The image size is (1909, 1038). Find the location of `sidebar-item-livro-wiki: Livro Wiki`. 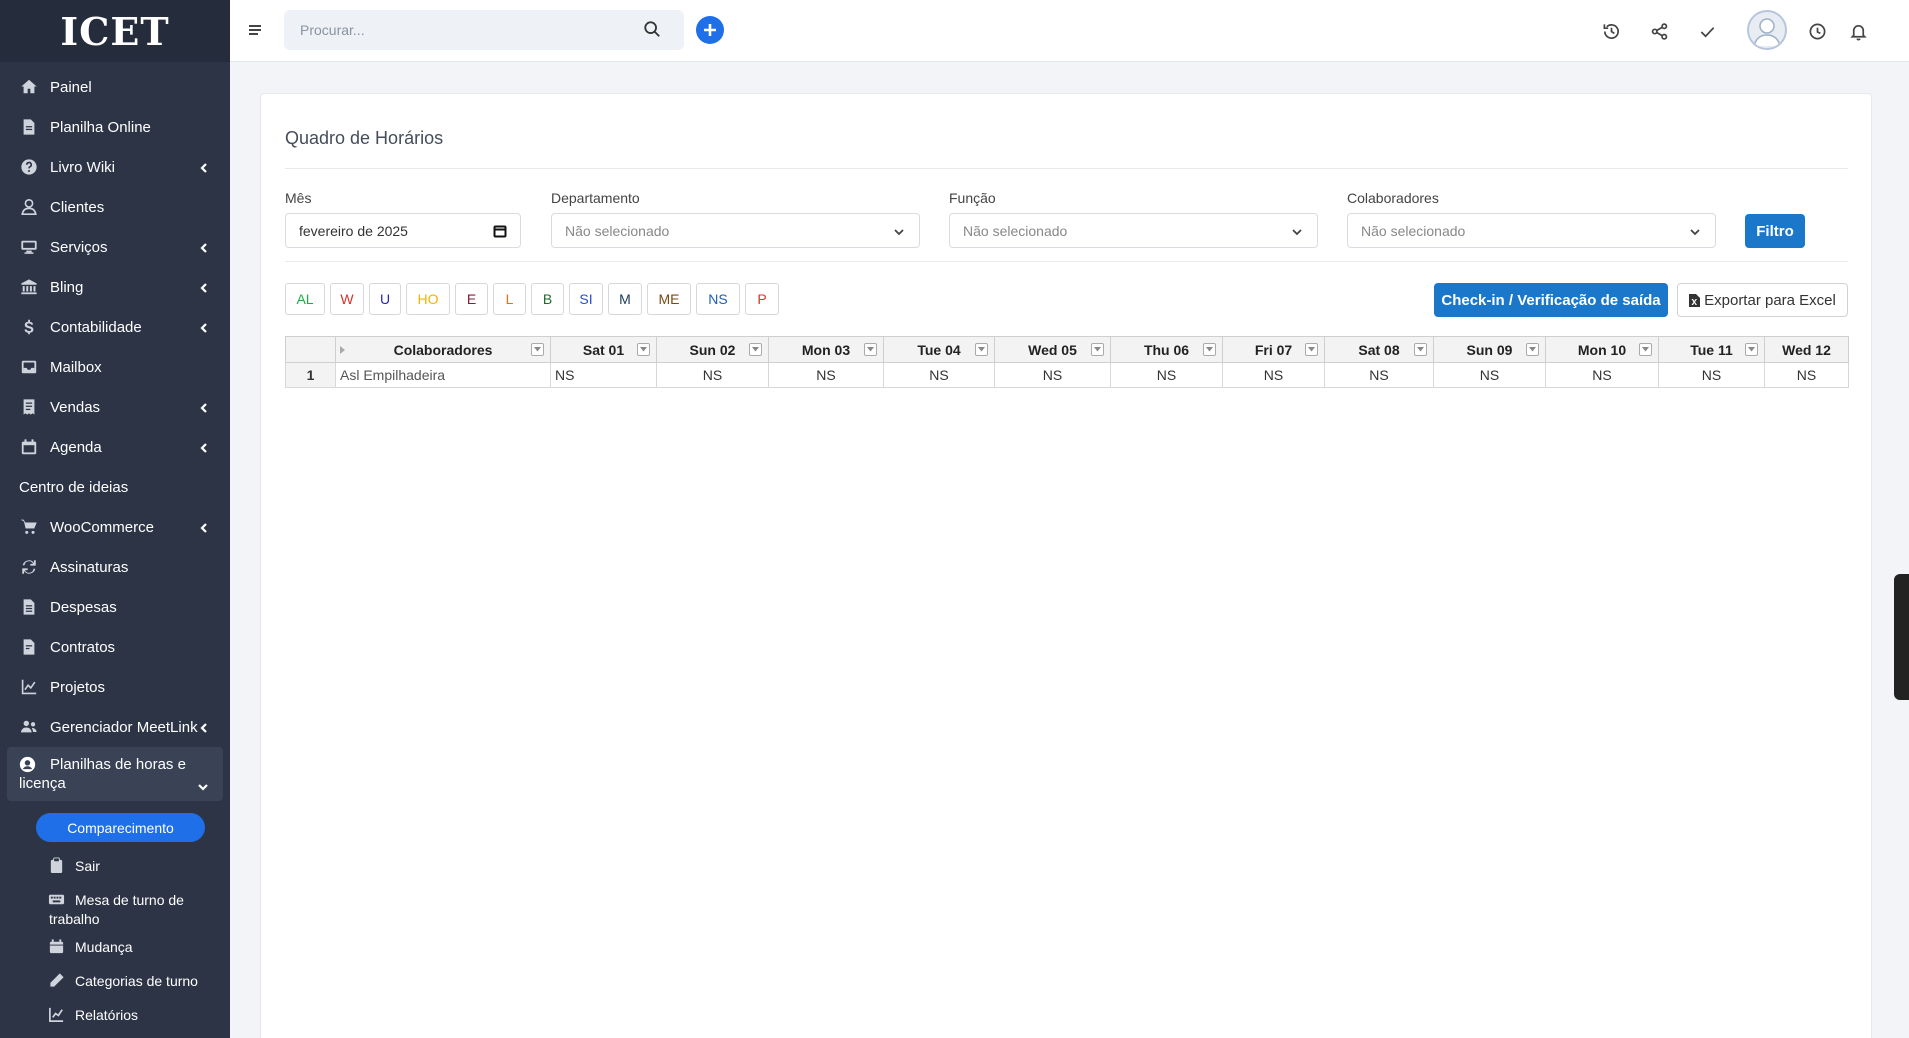

sidebar-item-livro-wiki: Livro Wiki is located at coordinates (115, 167).